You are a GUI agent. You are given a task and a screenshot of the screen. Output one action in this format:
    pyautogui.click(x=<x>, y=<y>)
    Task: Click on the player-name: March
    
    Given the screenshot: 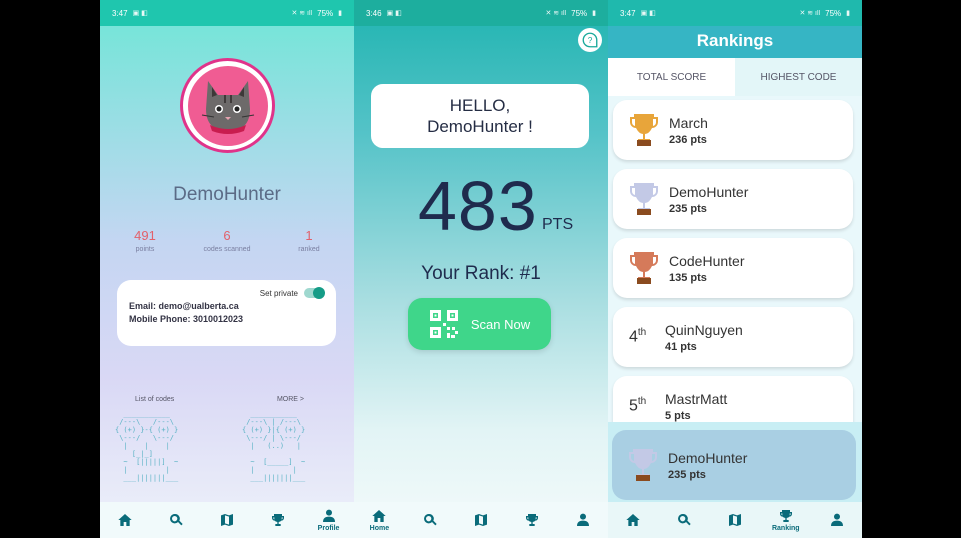 What is the action you would take?
    pyautogui.click(x=688, y=122)
    